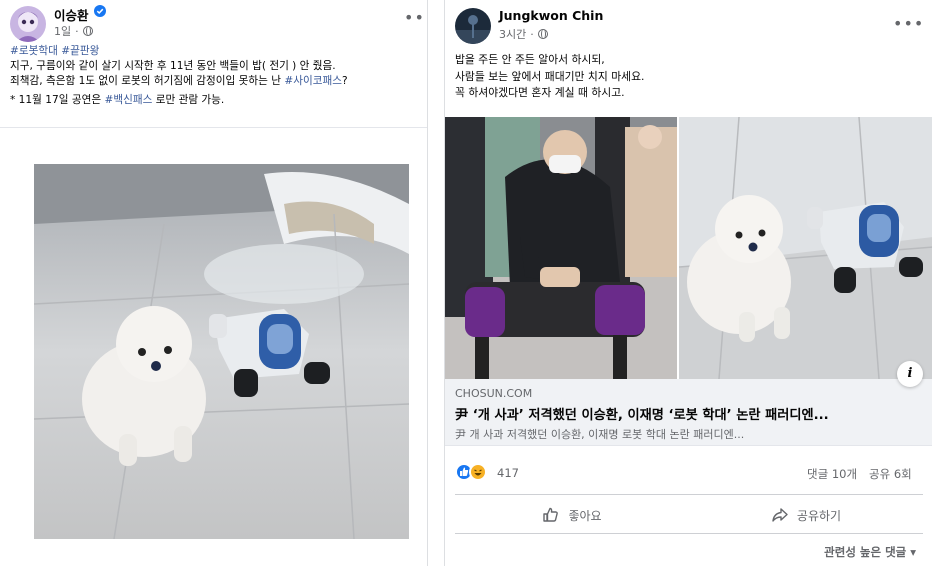 Image resolution: width=932 pixels, height=566 pixels. What do you see at coordinates (71, 14) in the screenshot?
I see `author-name: 이승환` at bounding box center [71, 14].